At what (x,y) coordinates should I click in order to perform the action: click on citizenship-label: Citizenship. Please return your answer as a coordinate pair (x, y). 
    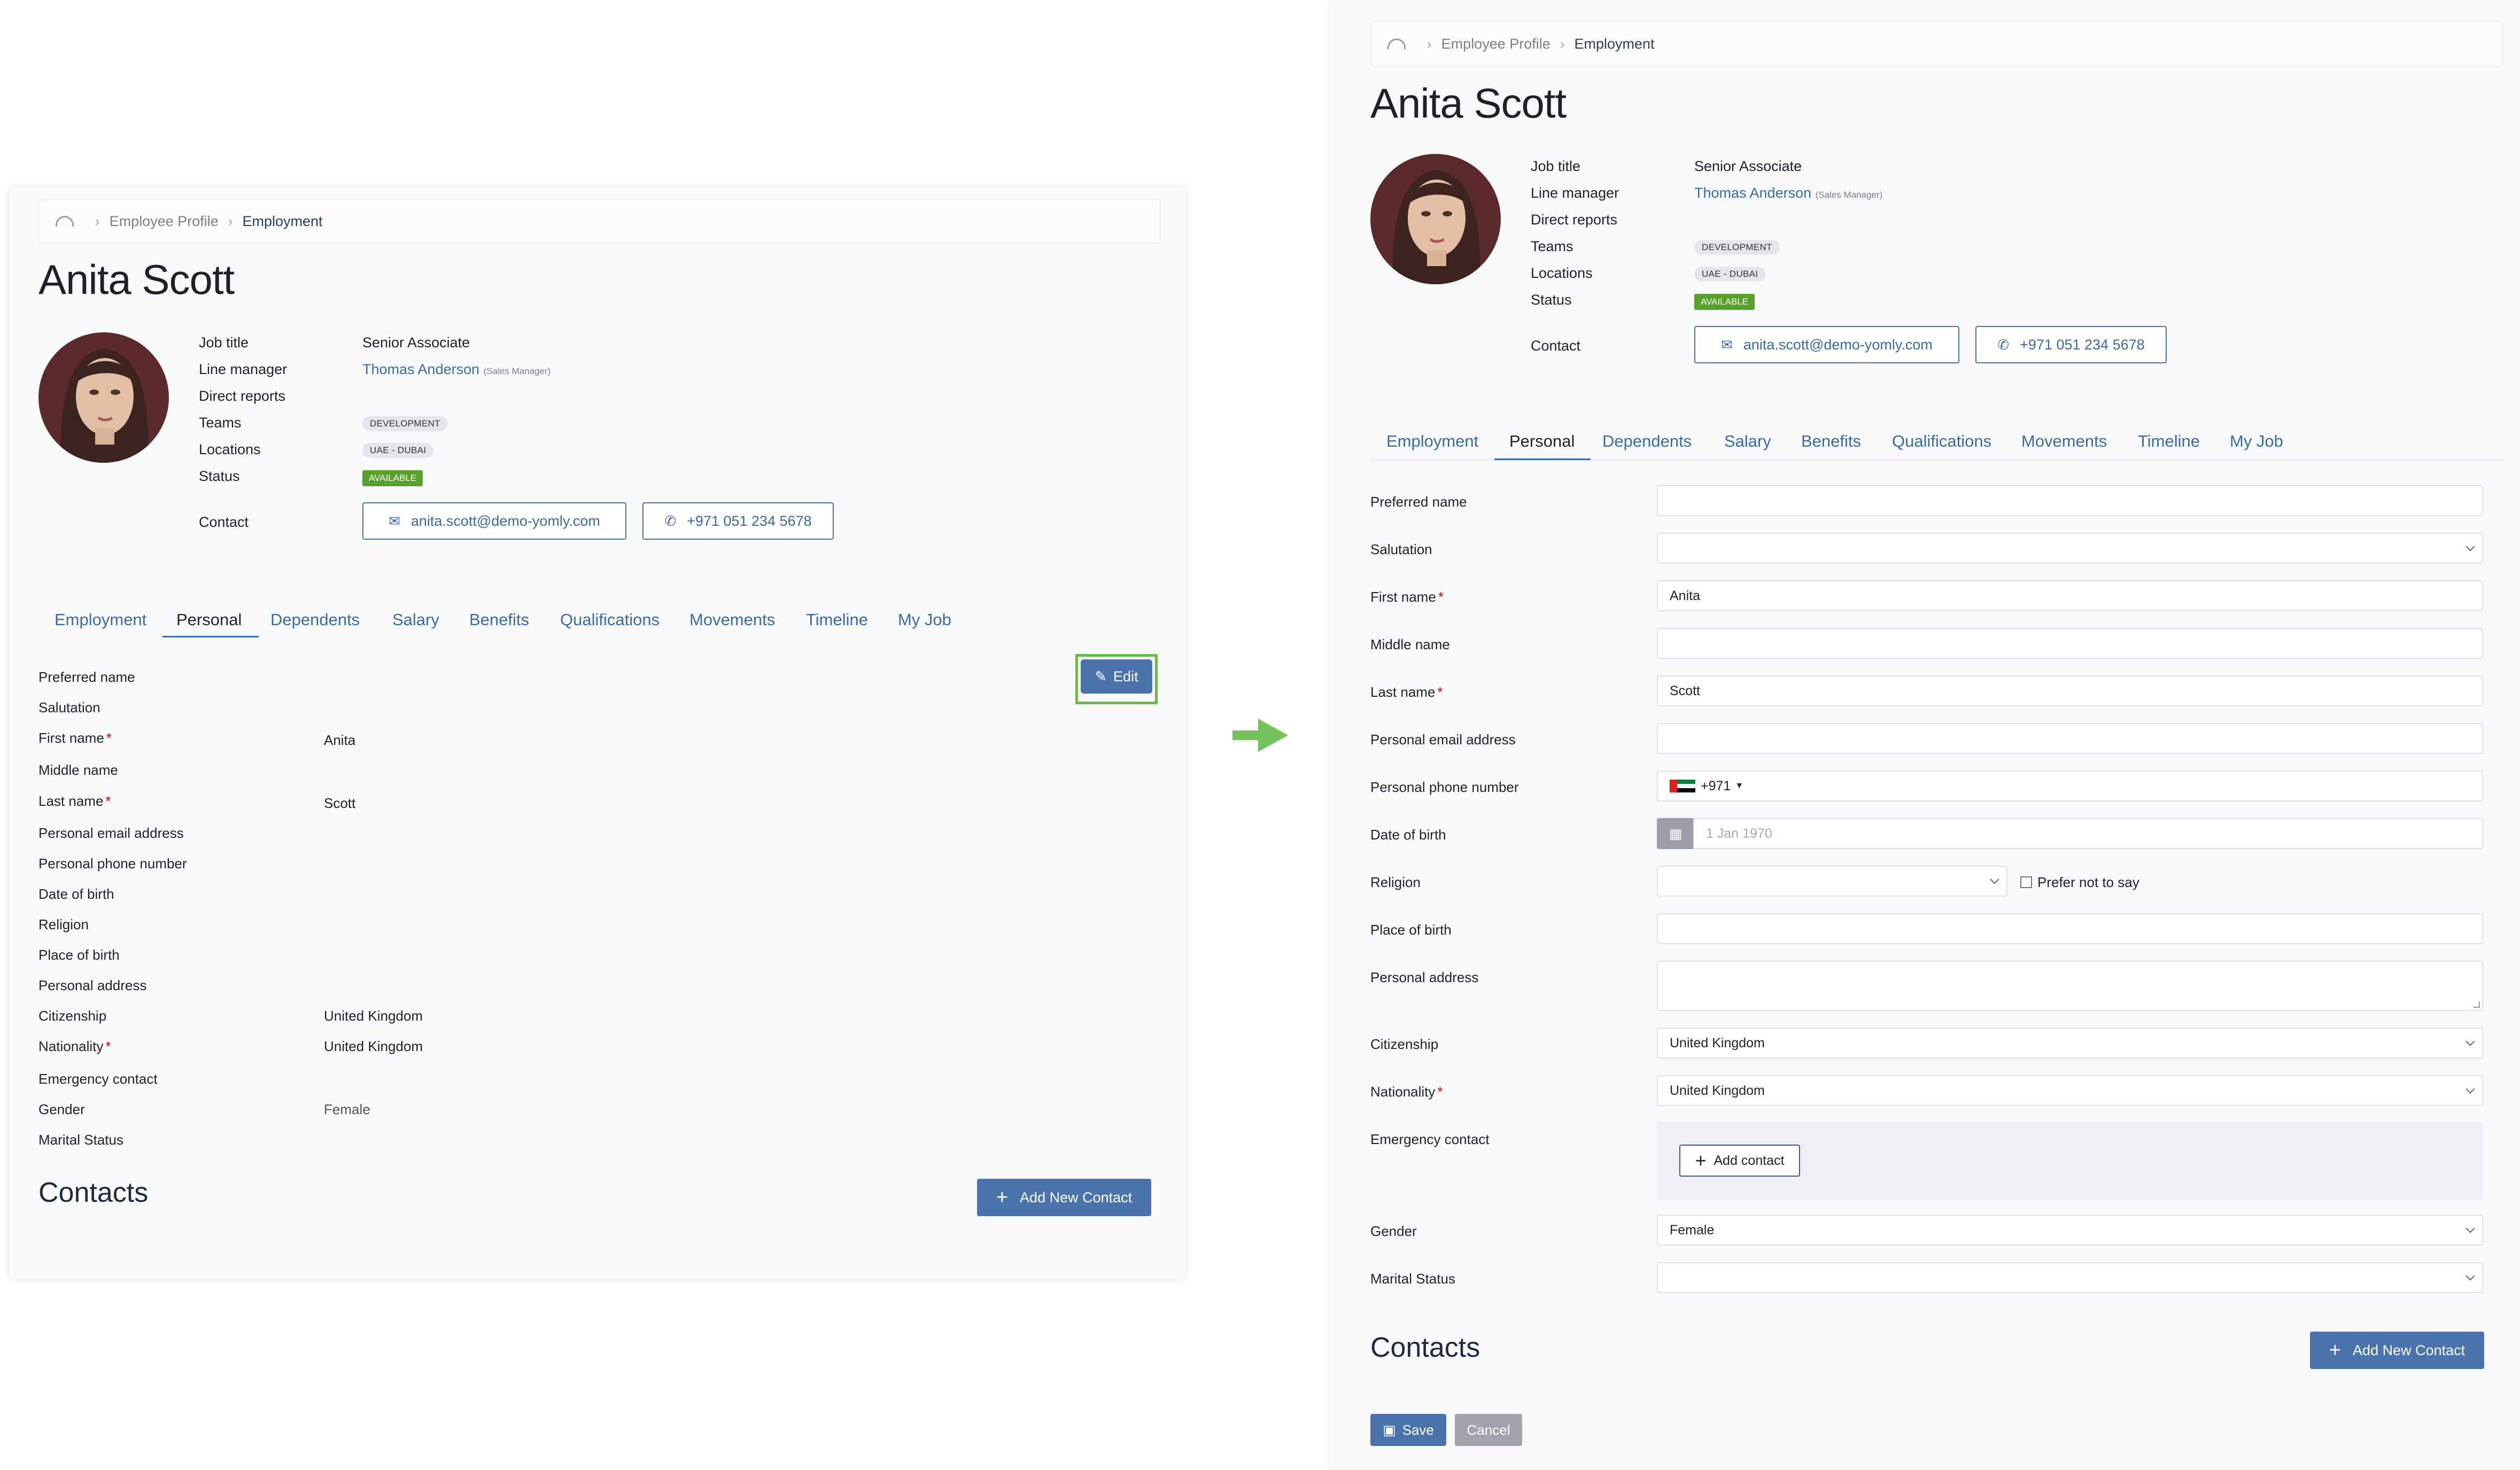
    Looking at the image, I should click on (1405, 1044).